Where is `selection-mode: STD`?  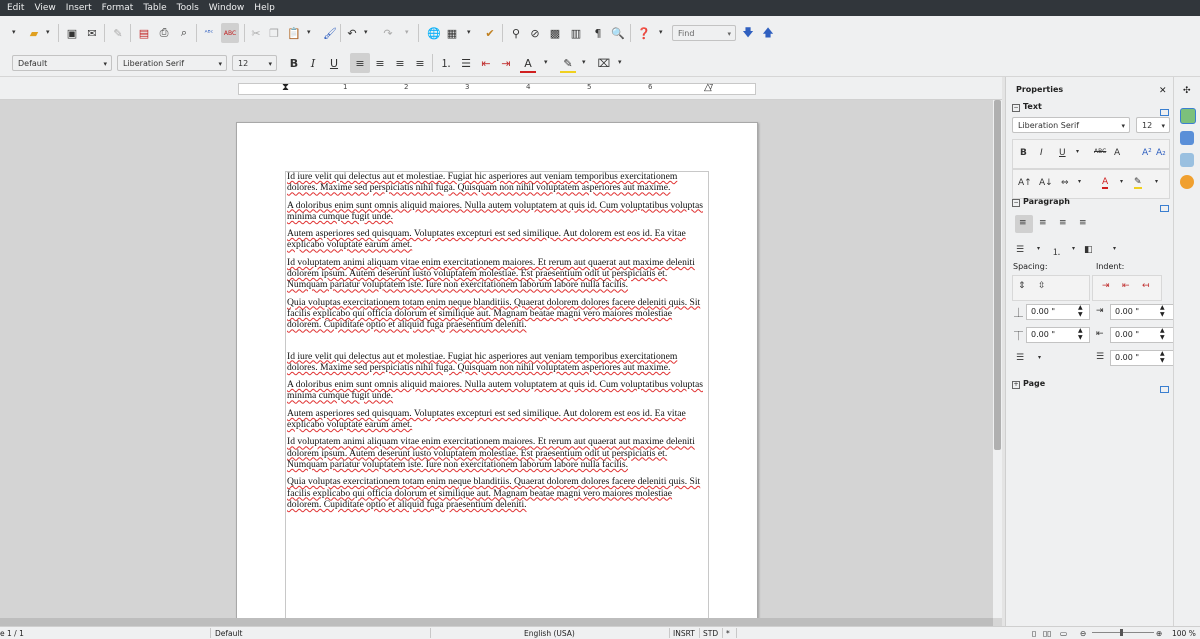
selection-mode: STD is located at coordinates (710, 633).